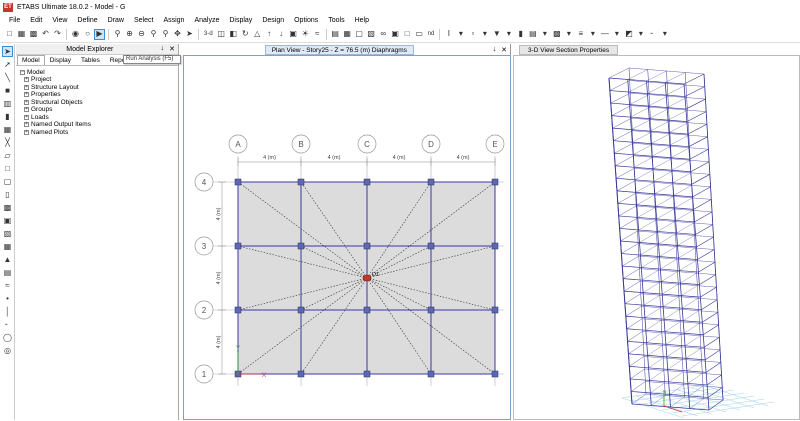  Describe the element at coordinates (240, 20) in the screenshot. I see `menu-display: Display` at that location.